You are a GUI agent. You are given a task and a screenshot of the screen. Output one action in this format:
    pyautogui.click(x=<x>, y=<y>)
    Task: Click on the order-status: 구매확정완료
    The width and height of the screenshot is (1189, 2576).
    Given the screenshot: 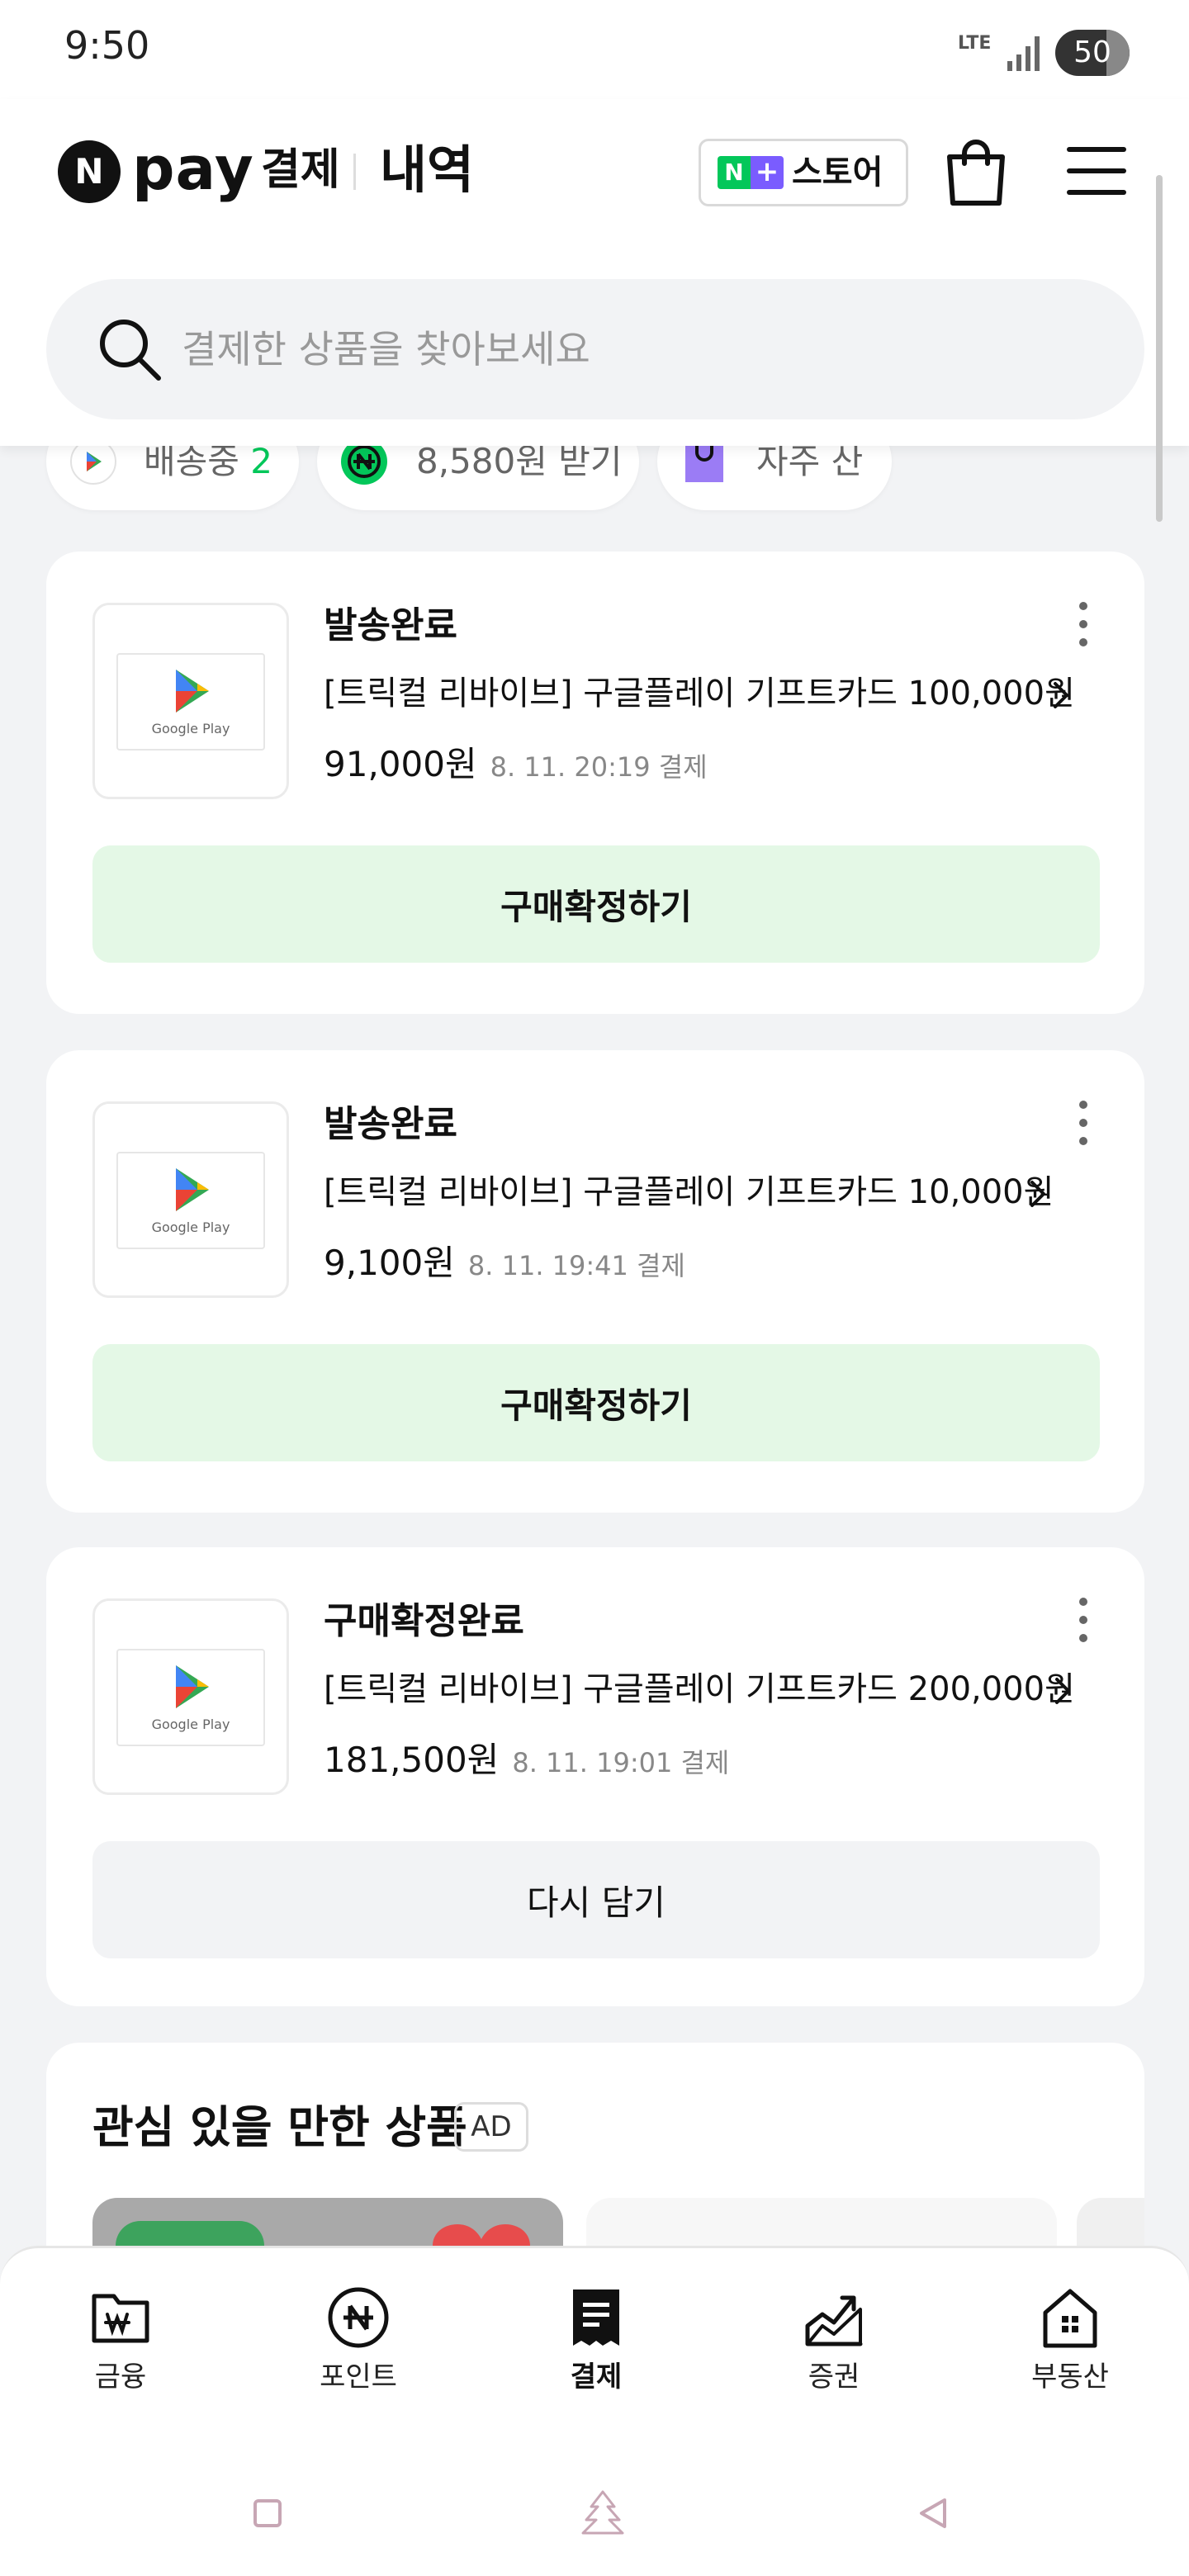 What is the action you would take?
    pyautogui.click(x=424, y=1621)
    